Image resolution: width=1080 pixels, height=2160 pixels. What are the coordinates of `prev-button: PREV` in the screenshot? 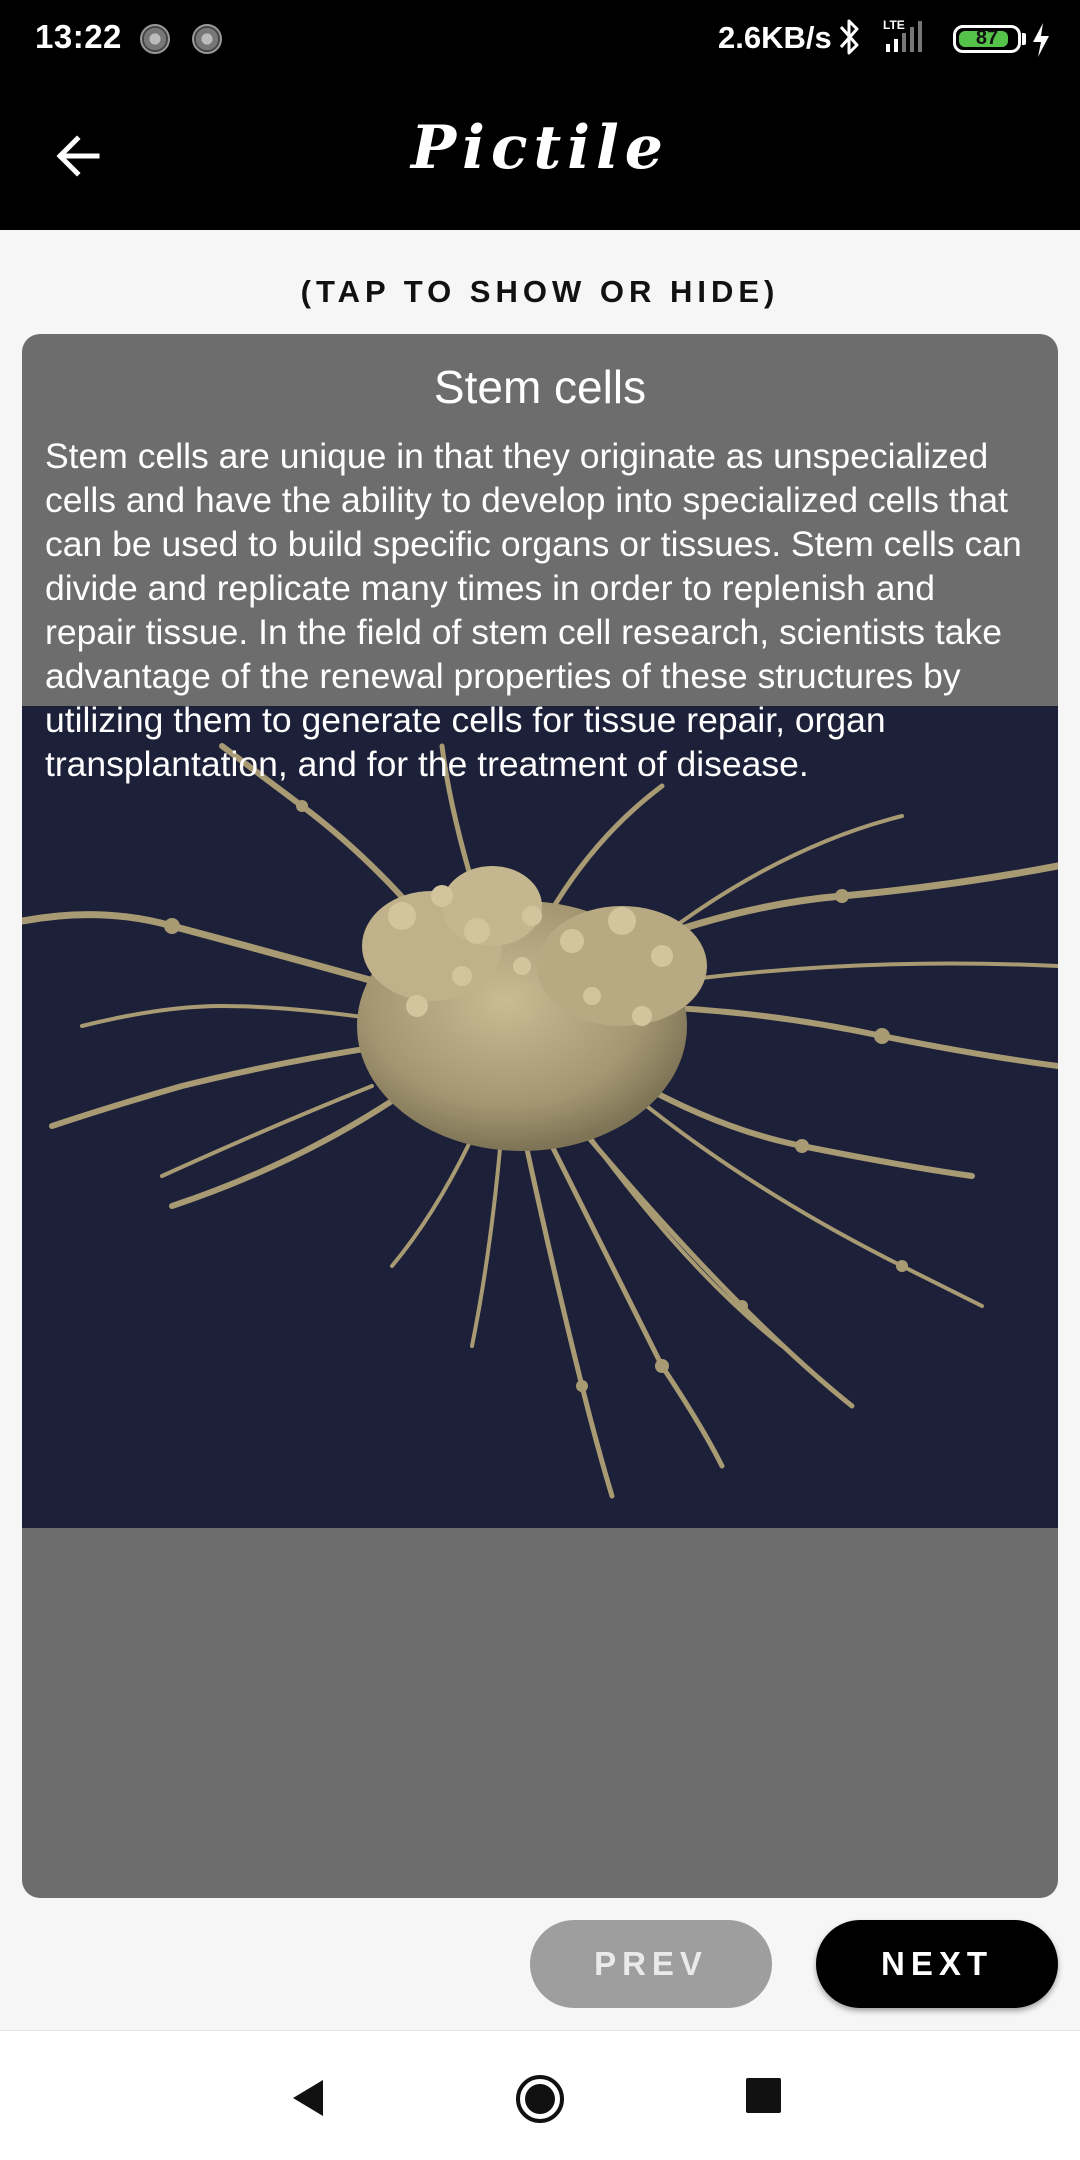 It's located at (651, 1964).